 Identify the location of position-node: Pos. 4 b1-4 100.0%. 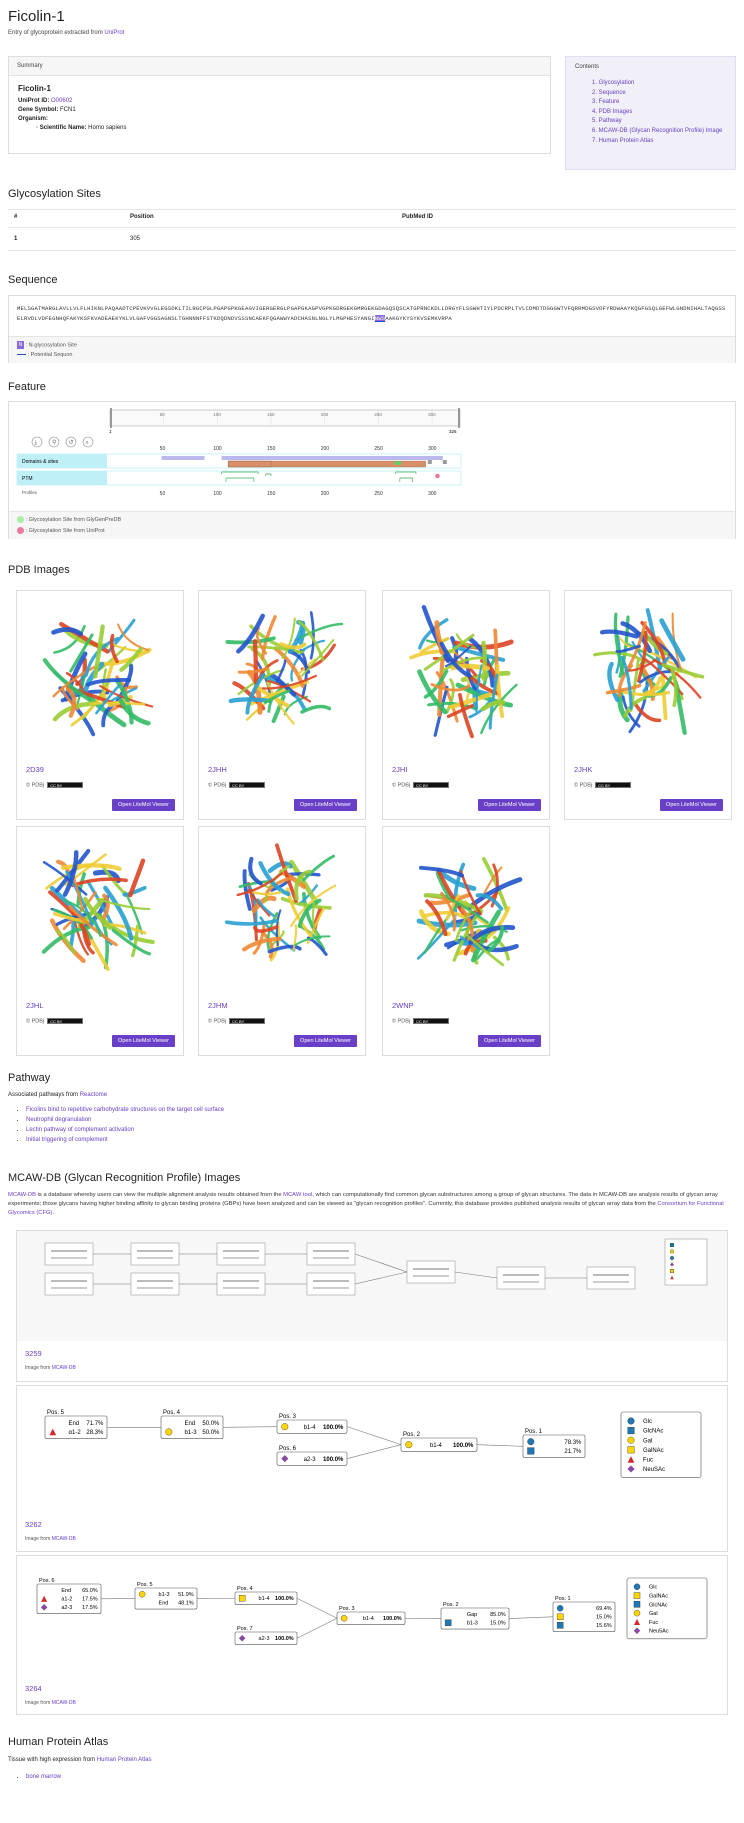
(266, 1595).